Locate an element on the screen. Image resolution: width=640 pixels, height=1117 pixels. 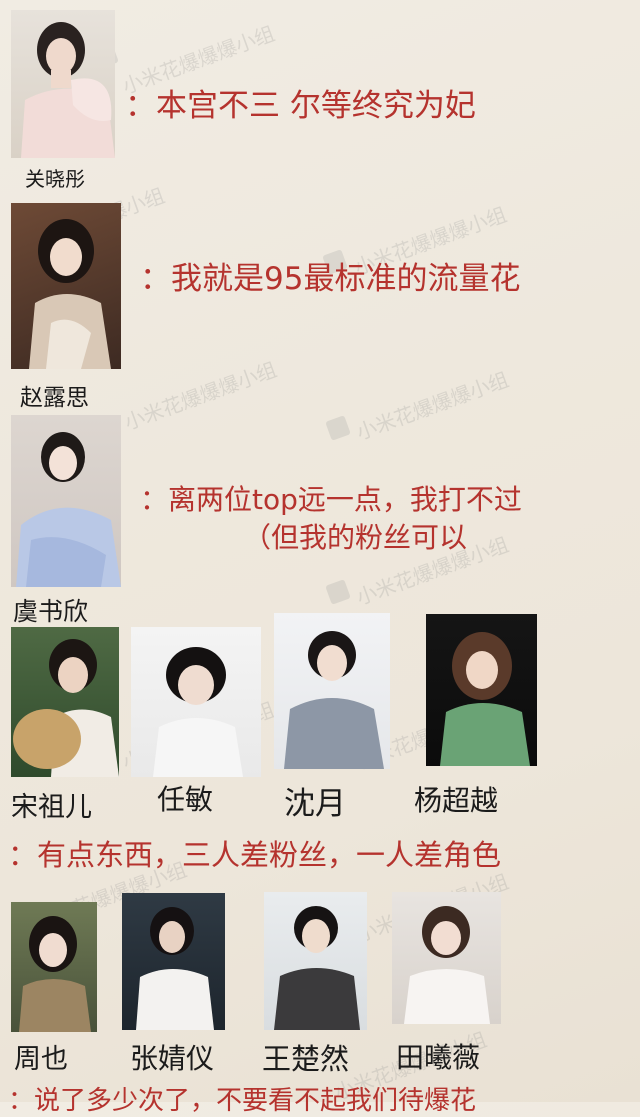
person-name: 关晓彤 is located at coordinates (55, 179).